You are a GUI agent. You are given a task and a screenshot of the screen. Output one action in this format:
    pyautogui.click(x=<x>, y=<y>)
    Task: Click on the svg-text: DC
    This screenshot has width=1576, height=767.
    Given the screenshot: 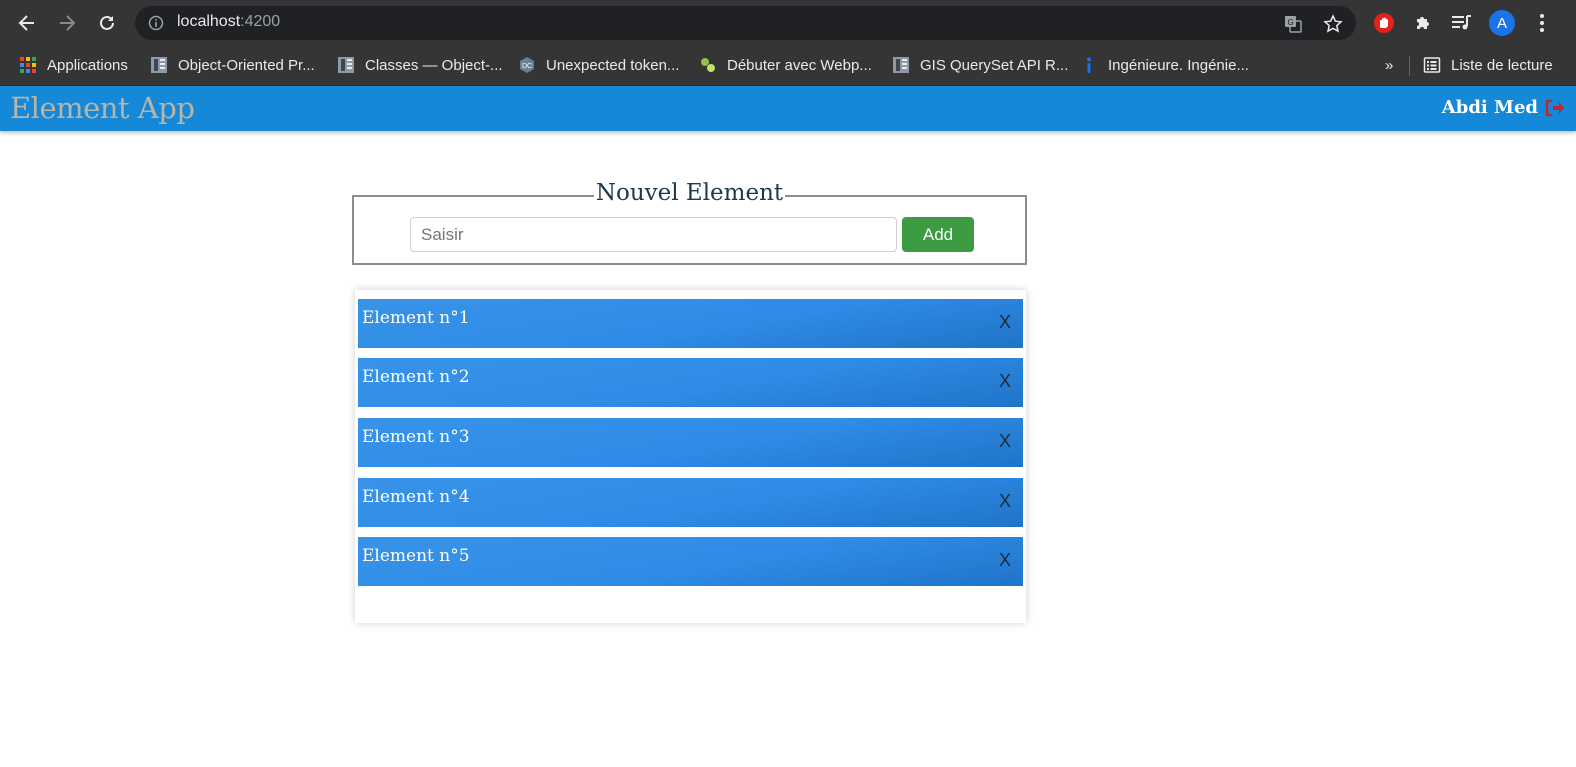 What is the action you would take?
    pyautogui.click(x=527, y=66)
    